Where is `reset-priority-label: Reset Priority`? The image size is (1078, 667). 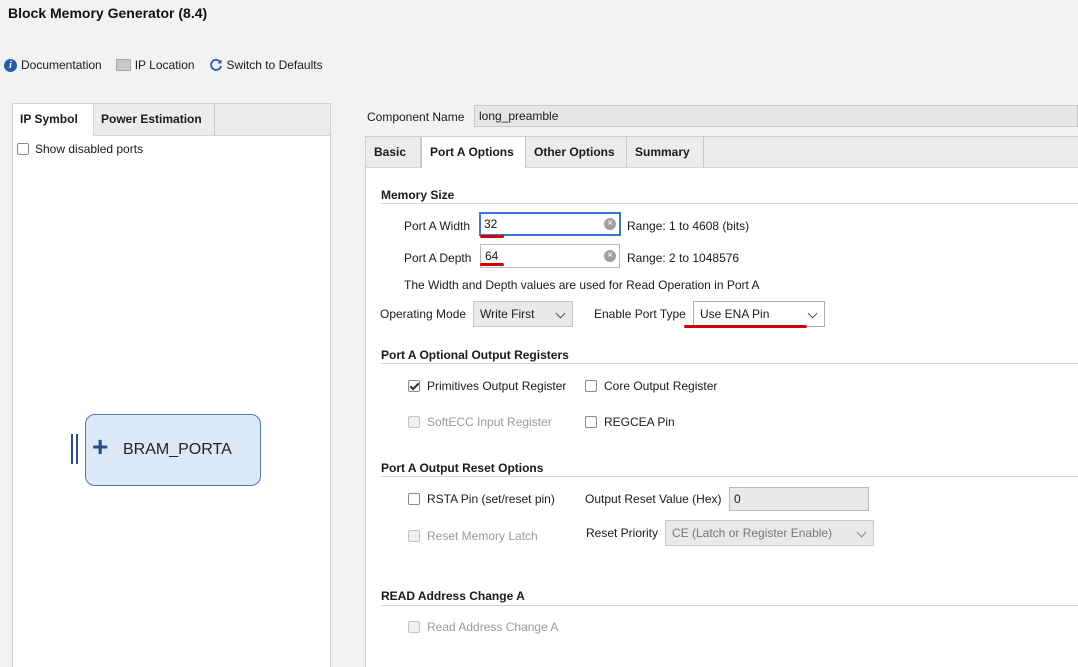 reset-priority-label: Reset Priority is located at coordinates (622, 533).